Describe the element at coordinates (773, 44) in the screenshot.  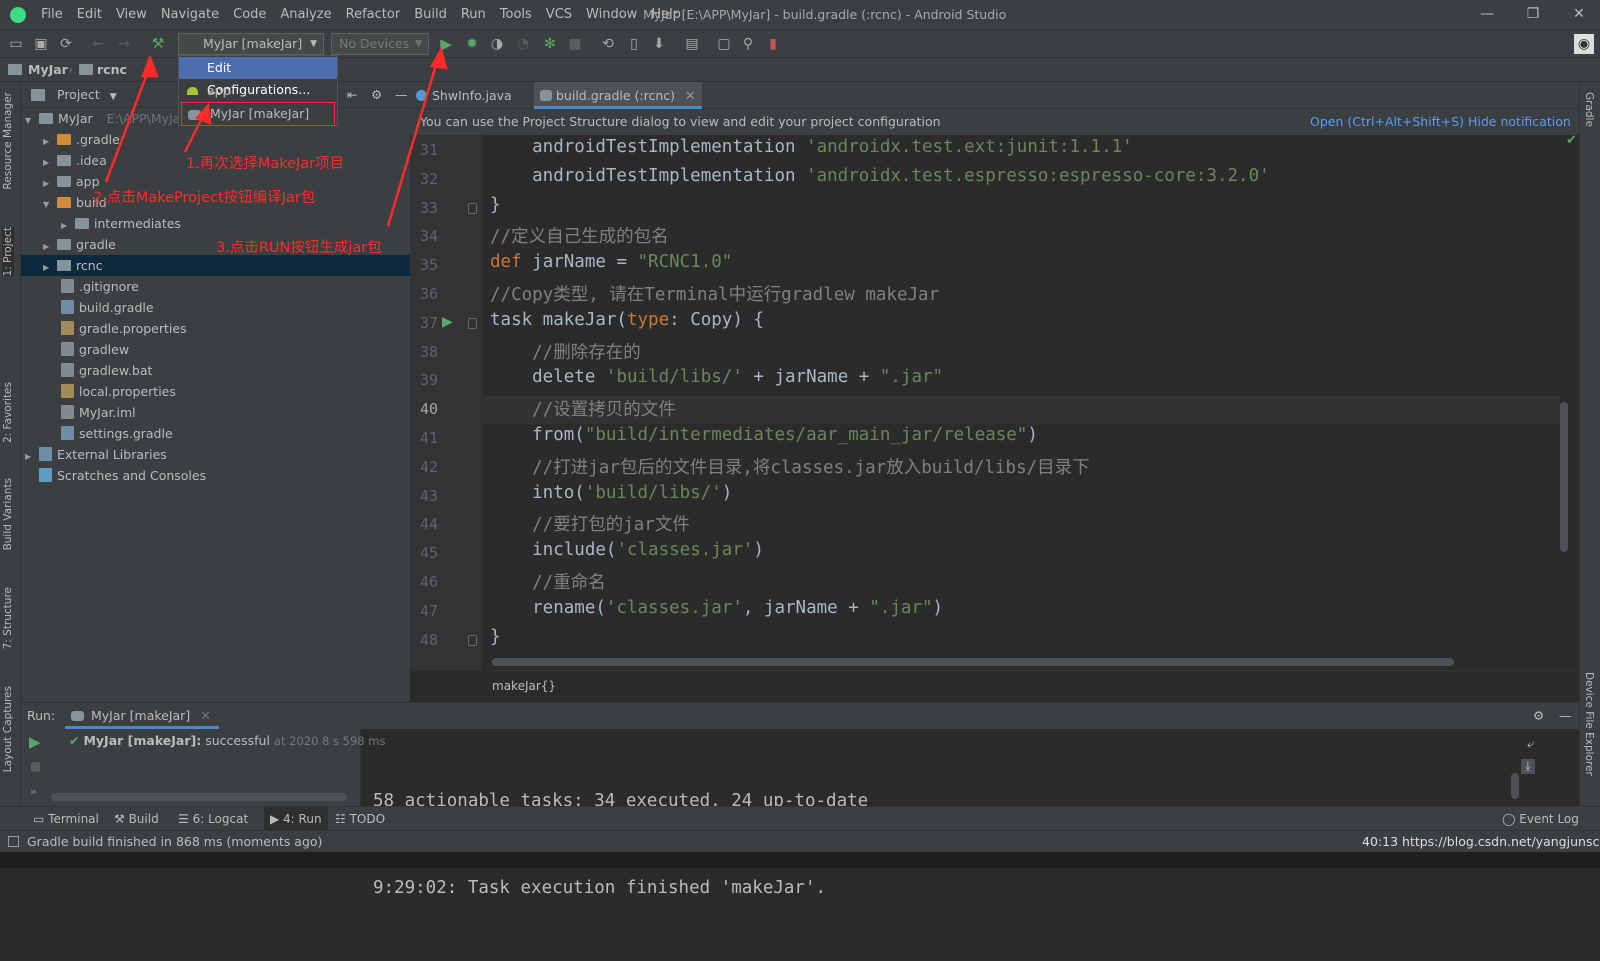
I see `device-mirror-icon: ▮` at that location.